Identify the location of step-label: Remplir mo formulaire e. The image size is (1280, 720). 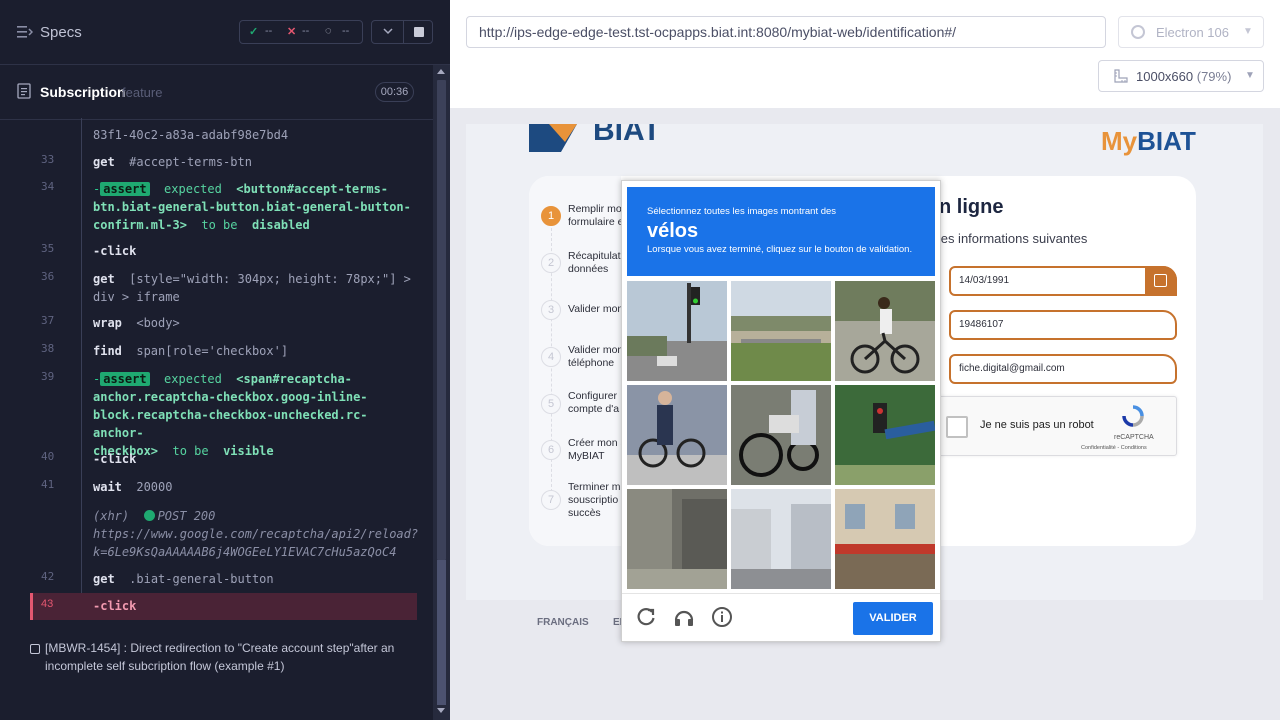
(596, 215).